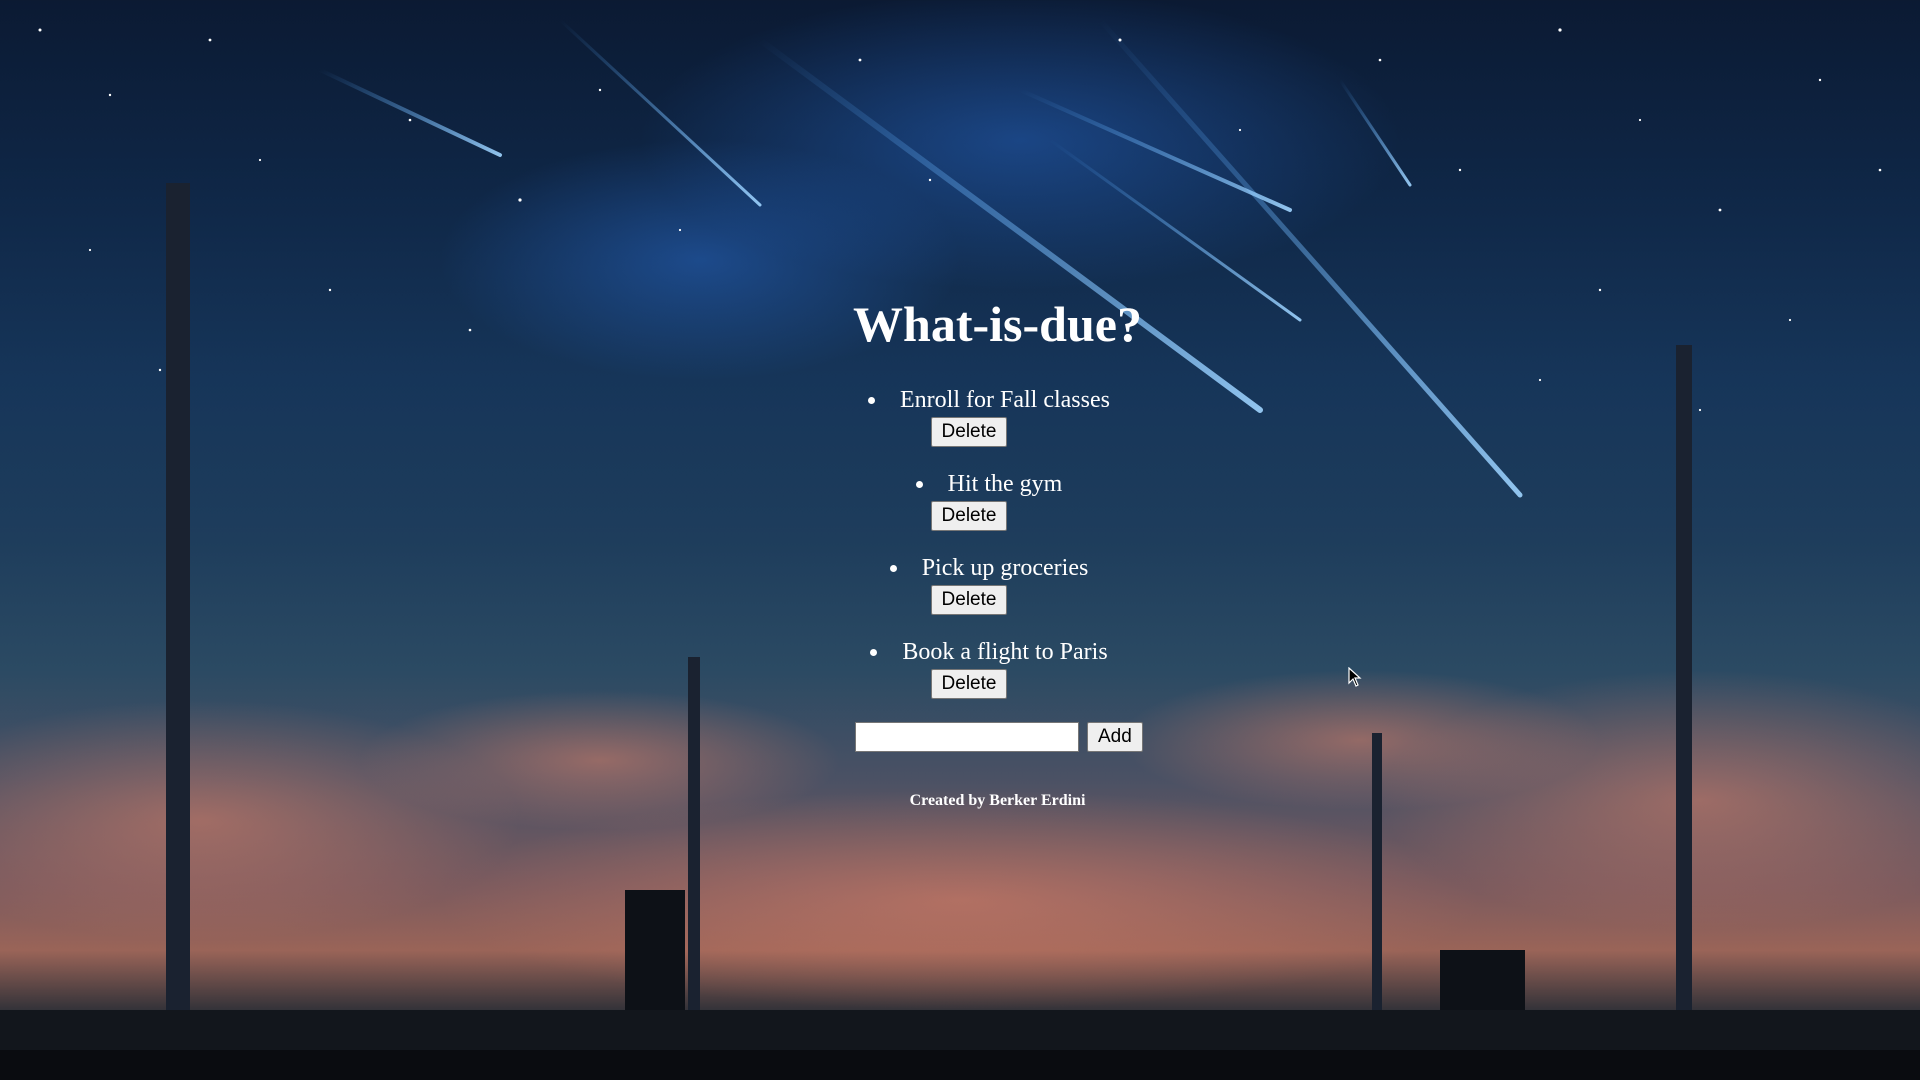 This screenshot has width=1920, height=1080. What do you see at coordinates (1005, 400) in the screenshot?
I see `todo-text: Enroll for Fall classes` at bounding box center [1005, 400].